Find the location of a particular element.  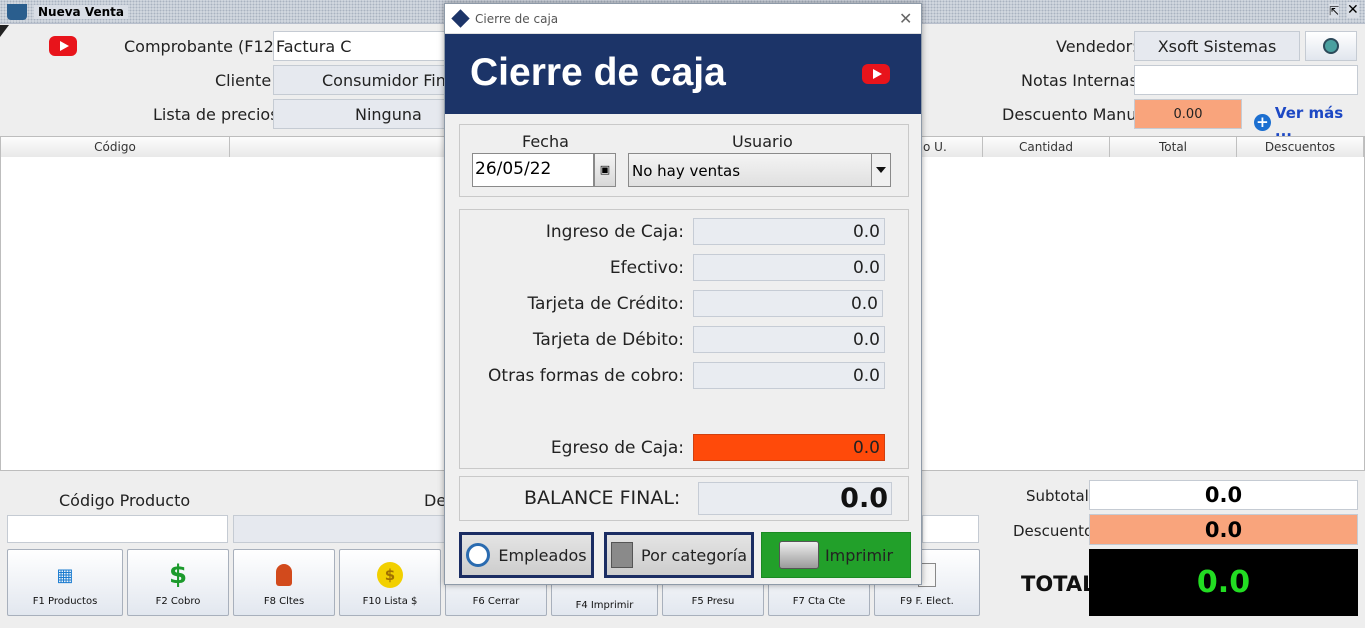

col-header-cantidad: Cantidad is located at coordinates (1046, 147).